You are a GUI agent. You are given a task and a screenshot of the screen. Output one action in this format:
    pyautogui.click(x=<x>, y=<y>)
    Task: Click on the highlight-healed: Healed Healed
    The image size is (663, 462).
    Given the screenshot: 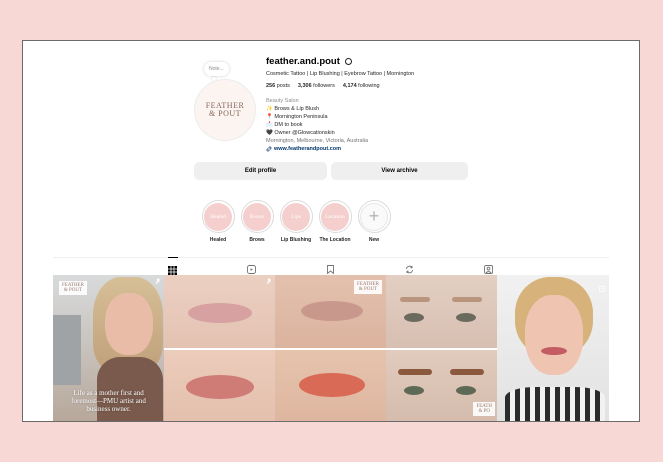 What is the action you would take?
    pyautogui.click(x=218, y=221)
    